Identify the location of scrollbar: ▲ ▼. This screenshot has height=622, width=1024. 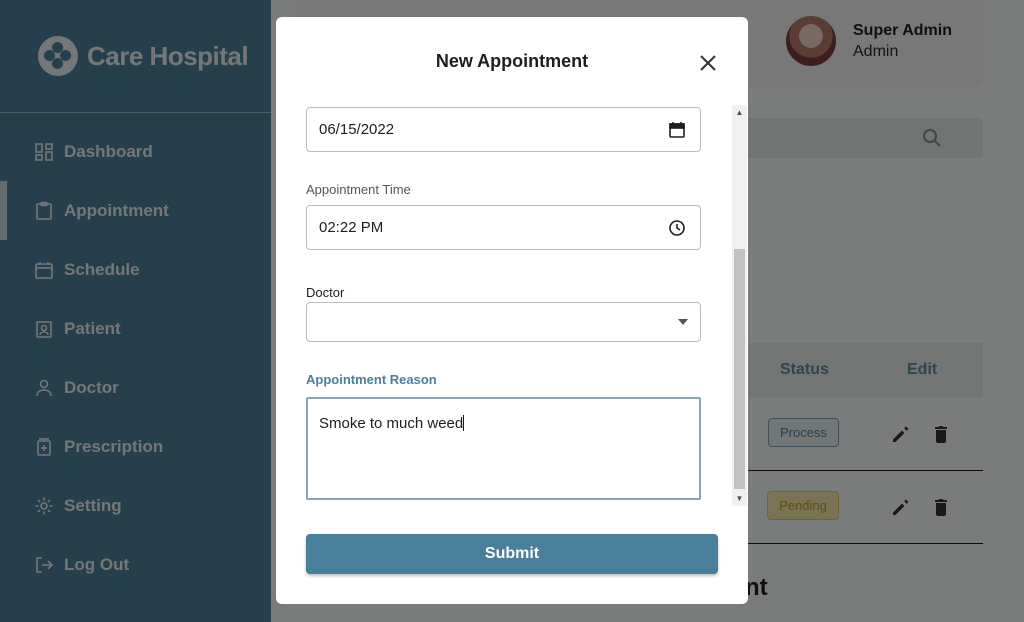
(739, 305).